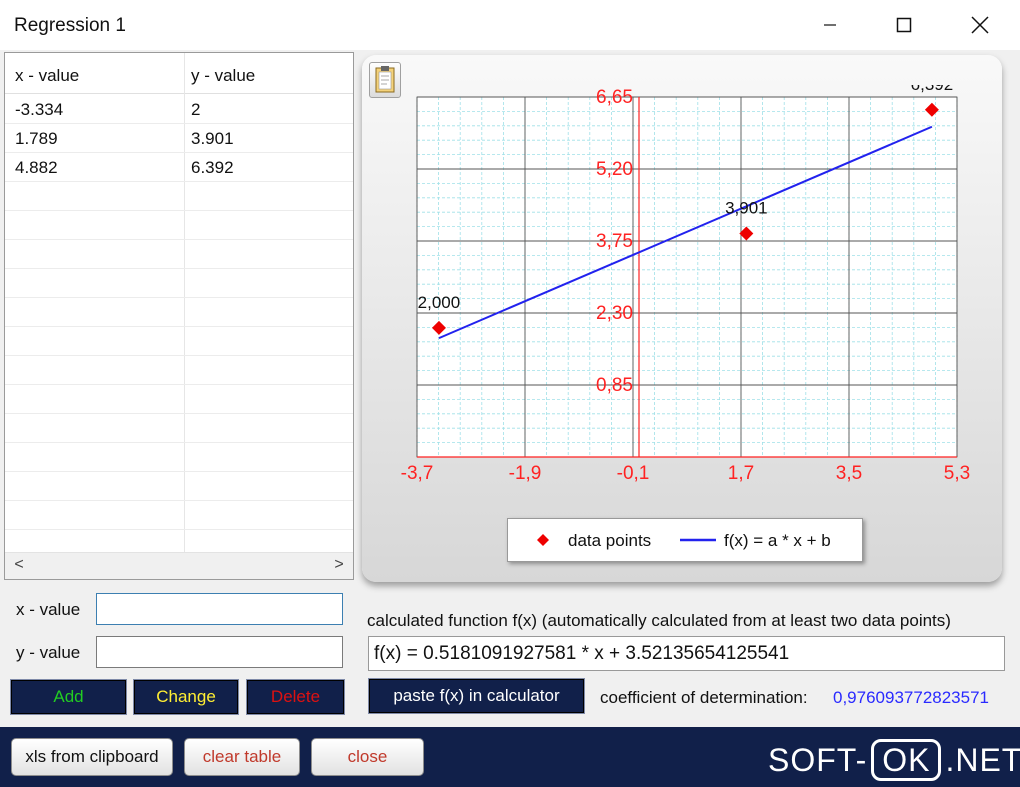 The height and width of the screenshot is (787, 1020). I want to click on y-tick-label: 2,30, so click(614, 313).